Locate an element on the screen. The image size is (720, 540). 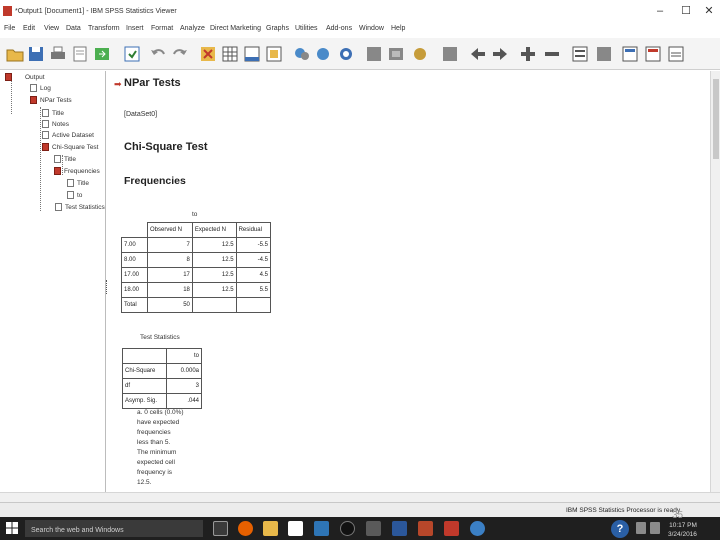
collapse-icon is located at coordinates (552, 54).